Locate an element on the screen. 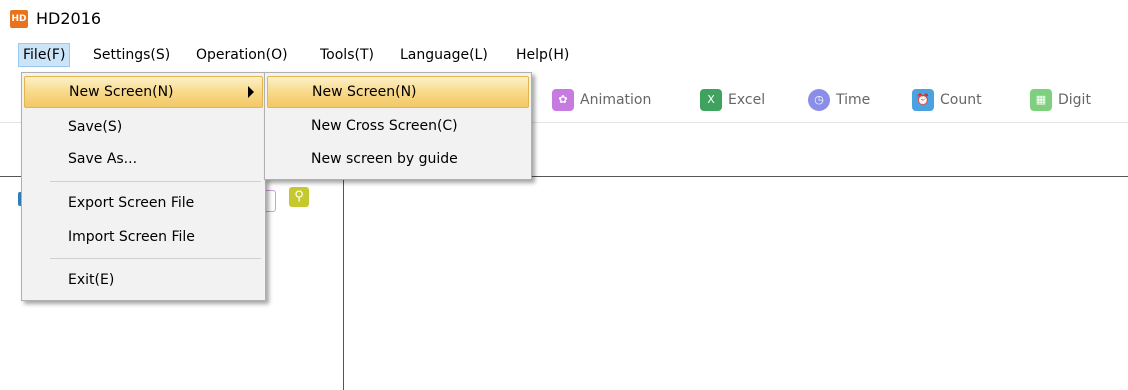  excel-button: X Excel is located at coordinates (740, 100).